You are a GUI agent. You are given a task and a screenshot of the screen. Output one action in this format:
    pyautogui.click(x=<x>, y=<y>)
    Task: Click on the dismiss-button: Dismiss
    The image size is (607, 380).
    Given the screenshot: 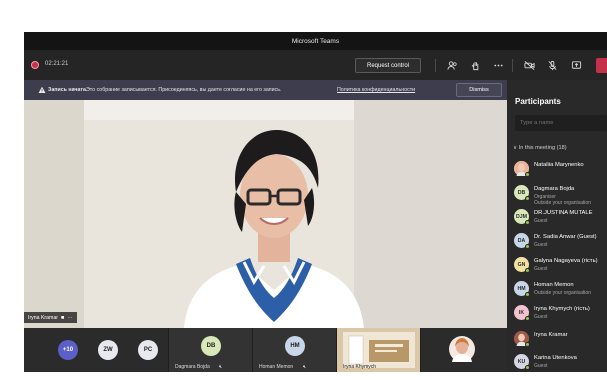 What is the action you would take?
    pyautogui.click(x=479, y=90)
    